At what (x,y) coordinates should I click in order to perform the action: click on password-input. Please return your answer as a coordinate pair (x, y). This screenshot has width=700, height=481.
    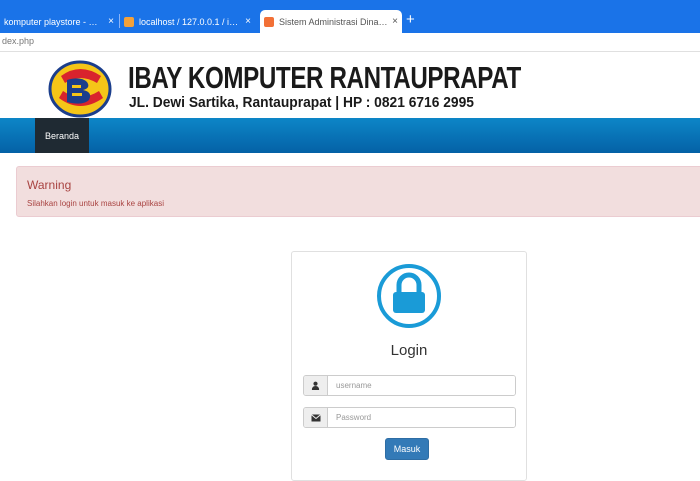
    Looking at the image, I should click on (421, 417).